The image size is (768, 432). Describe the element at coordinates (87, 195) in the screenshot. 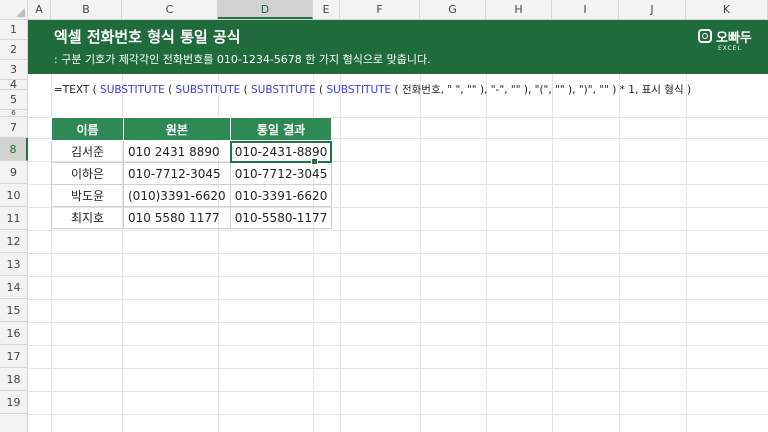

I see `name-cell: 박도윤` at that location.